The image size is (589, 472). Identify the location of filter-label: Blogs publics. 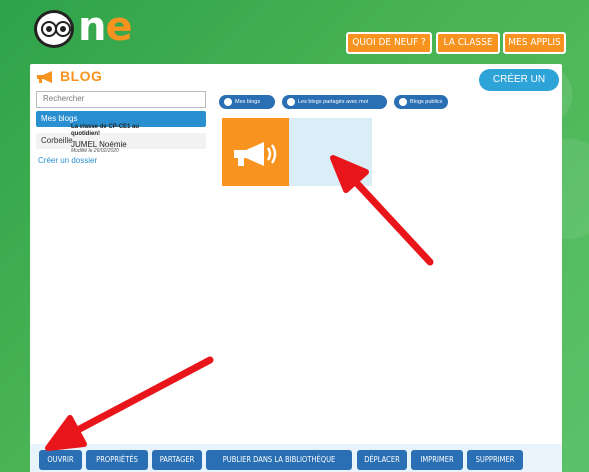
(426, 102).